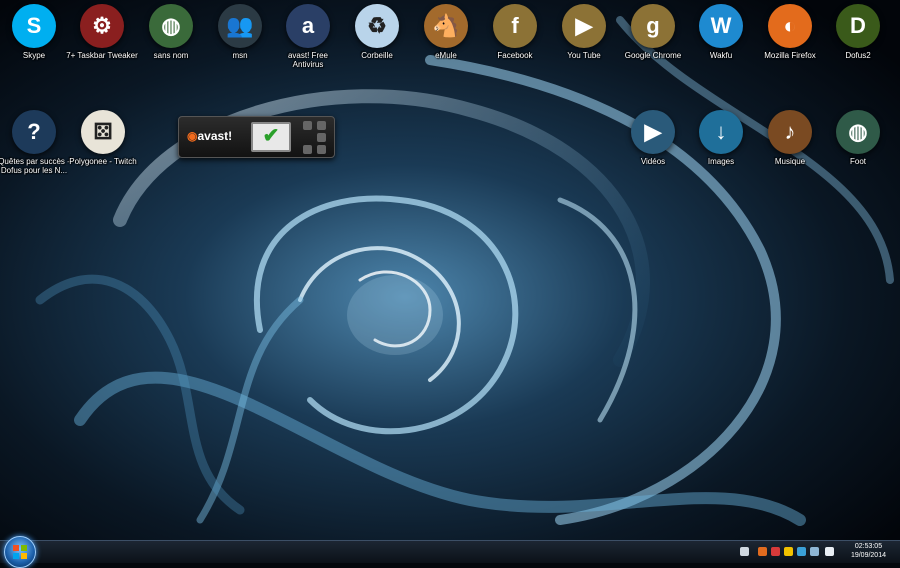  Describe the element at coordinates (377, 55) in the screenshot. I see `desktop-icon-label: Corbeille` at that location.